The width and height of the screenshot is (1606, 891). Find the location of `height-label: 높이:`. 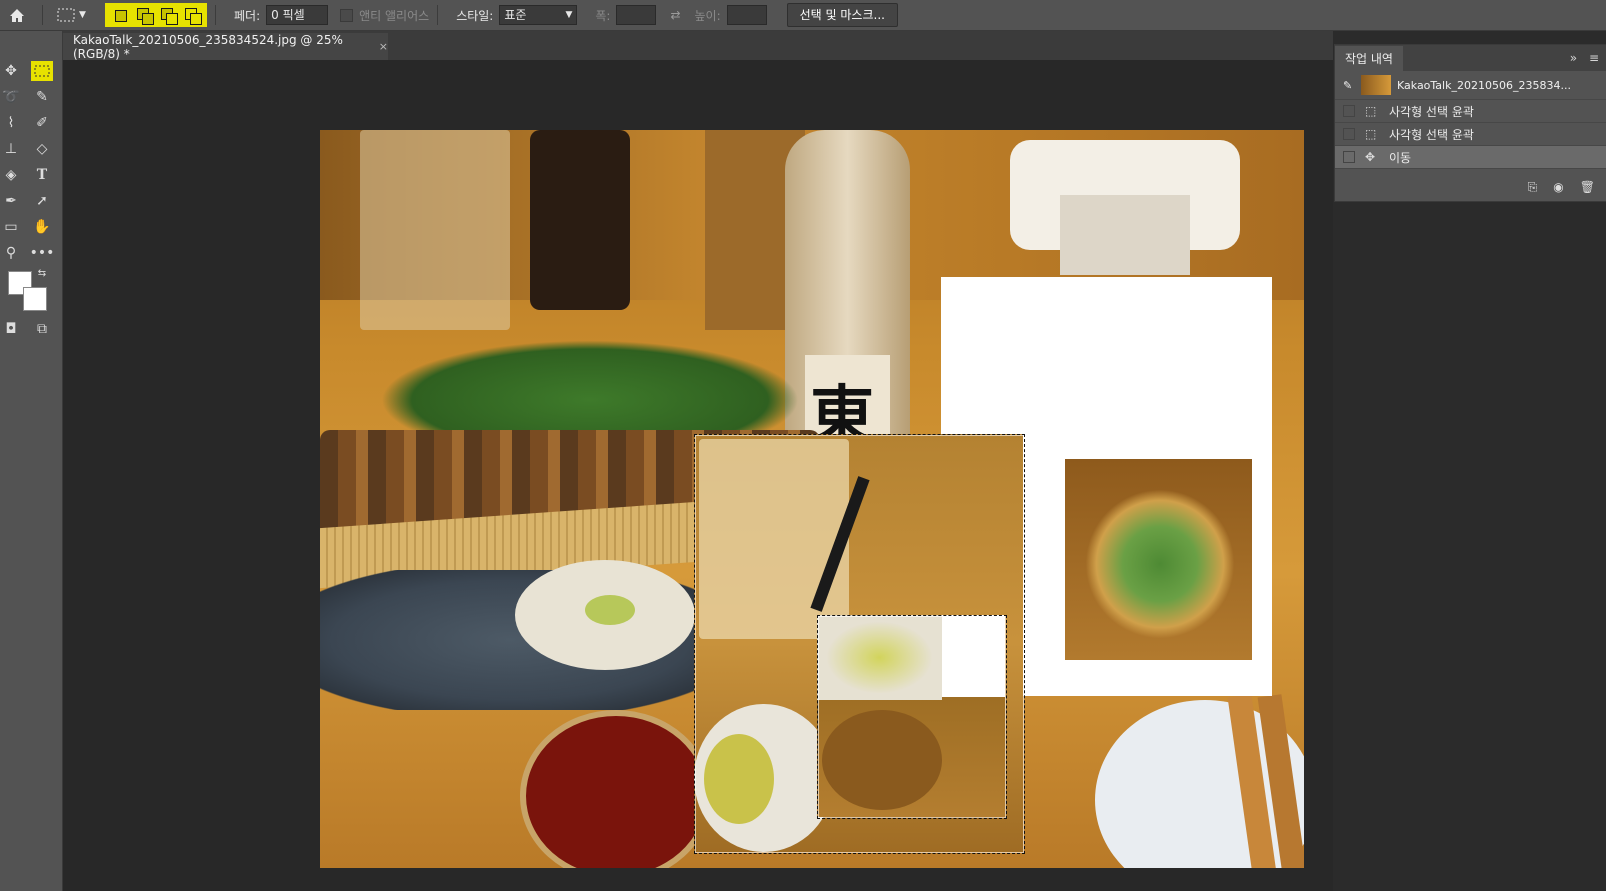

height-label: 높이: is located at coordinates (707, 15).